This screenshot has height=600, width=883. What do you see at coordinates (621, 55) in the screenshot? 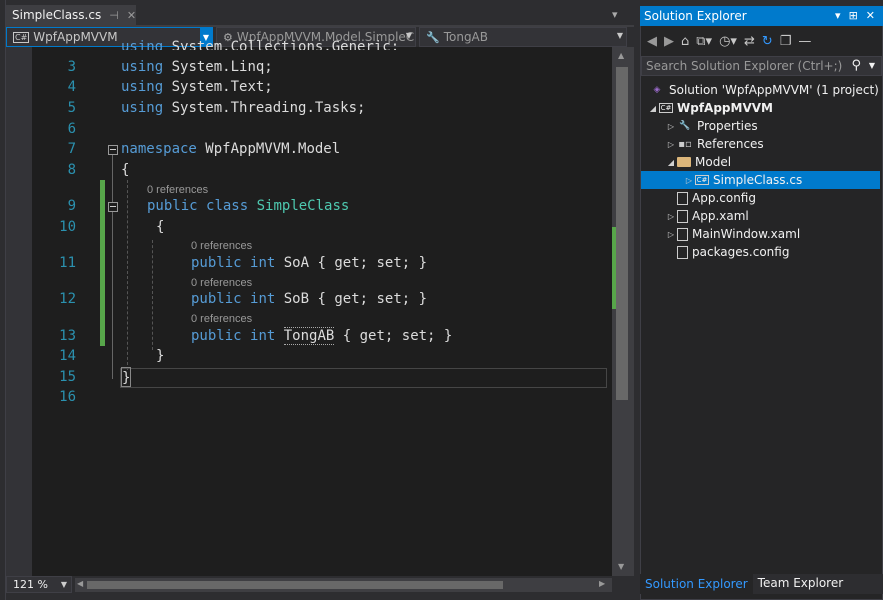
I see `scroll-up-icon: ▲` at bounding box center [621, 55].